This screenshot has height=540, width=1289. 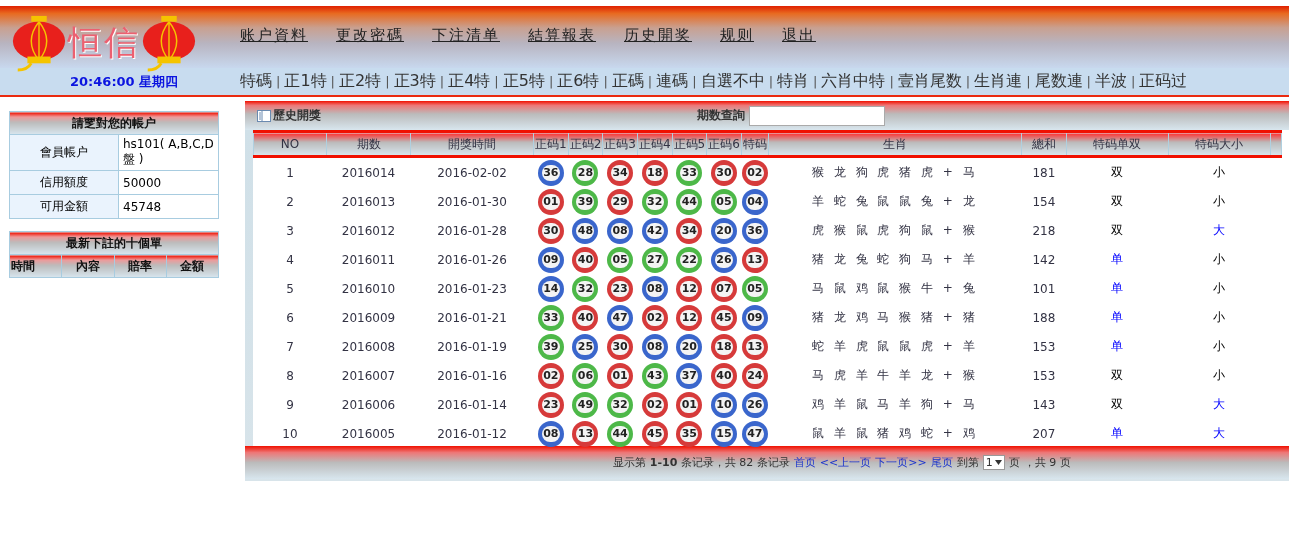 I want to click on table-cell-text: 2016011, so click(x=368, y=260).